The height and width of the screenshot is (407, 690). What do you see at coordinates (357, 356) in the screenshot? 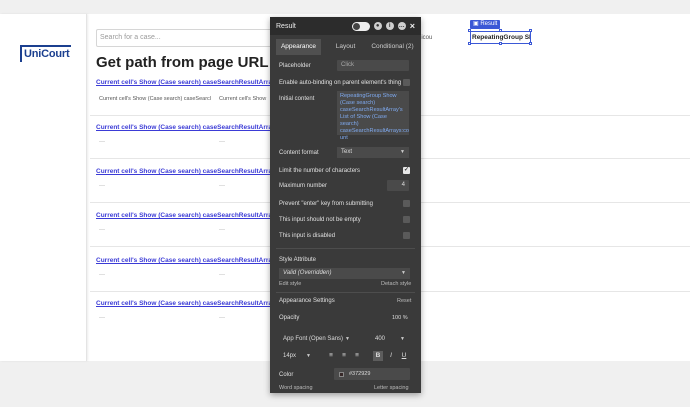
I see `align-right-icon: ≡` at bounding box center [357, 356].